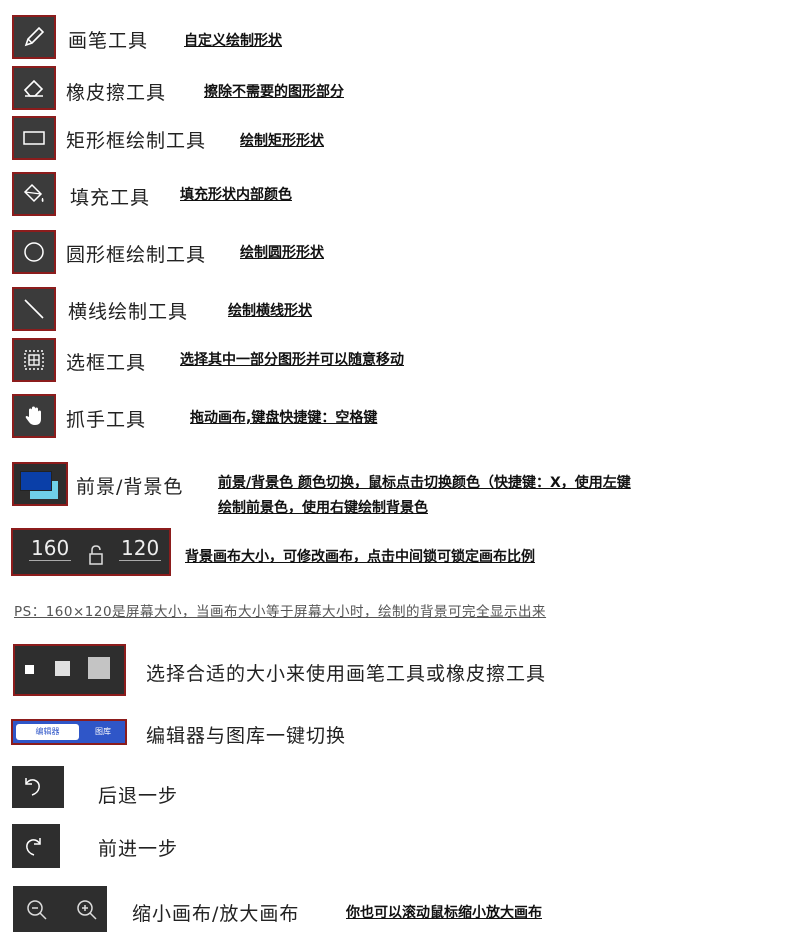 Image resolution: width=800 pixels, height=933 pixels. I want to click on rectangle-tool-button, so click(34, 138).